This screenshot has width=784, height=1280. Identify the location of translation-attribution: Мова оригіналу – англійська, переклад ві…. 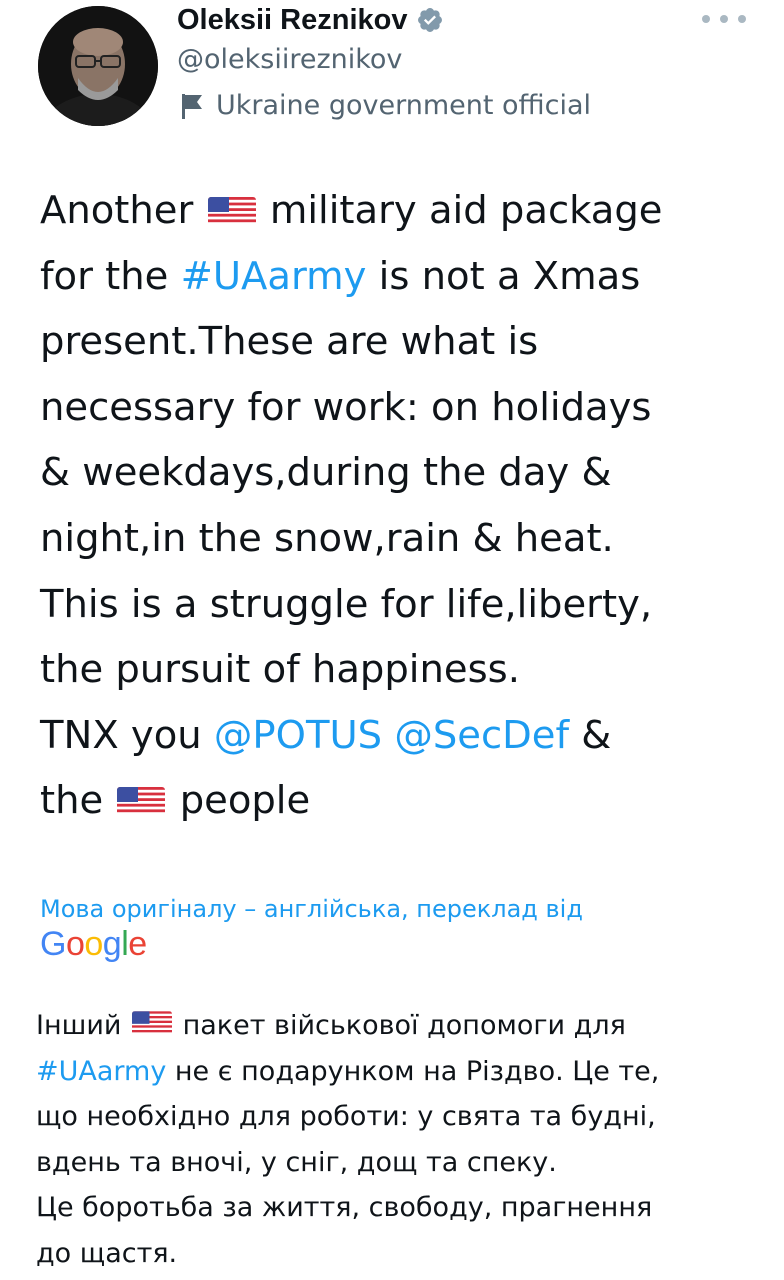
(311, 909).